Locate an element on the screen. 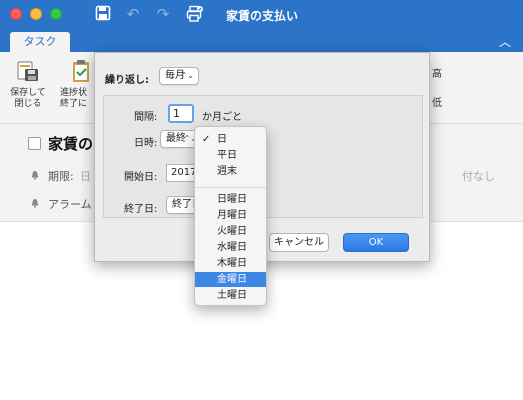 Image resolution: width=523 pixels, height=400 pixels. repeat-label: 繰り返し: is located at coordinates (127, 80).